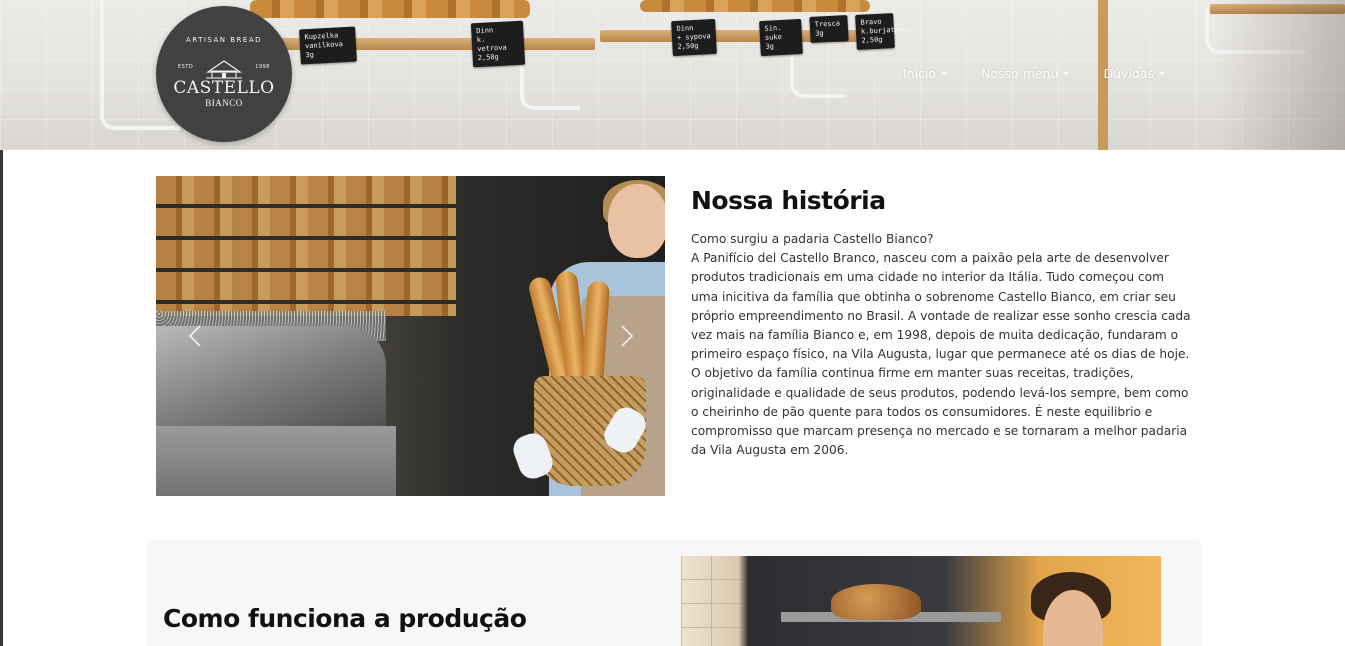 The width and height of the screenshot is (1345, 646). I want to click on nav-item-label: Início, so click(920, 73).